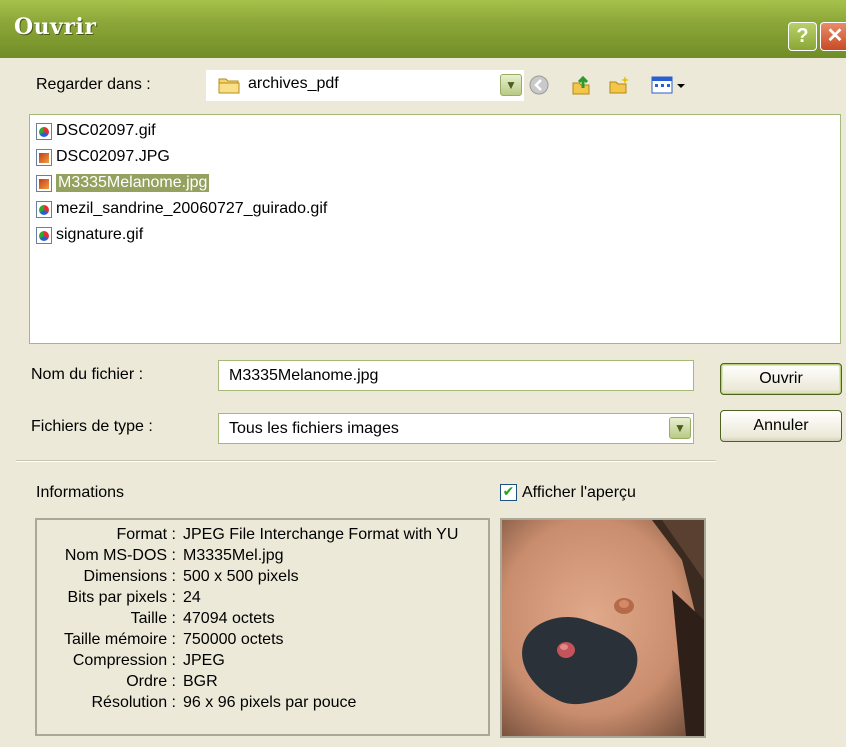  I want to click on file-name: DSC02097.gif, so click(106, 130).